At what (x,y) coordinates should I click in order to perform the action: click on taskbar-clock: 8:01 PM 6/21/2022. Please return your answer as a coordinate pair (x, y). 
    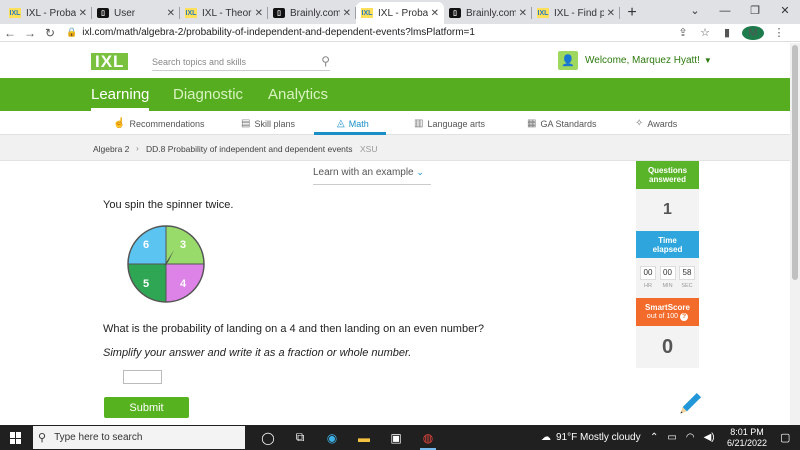
    Looking at the image, I should click on (747, 438).